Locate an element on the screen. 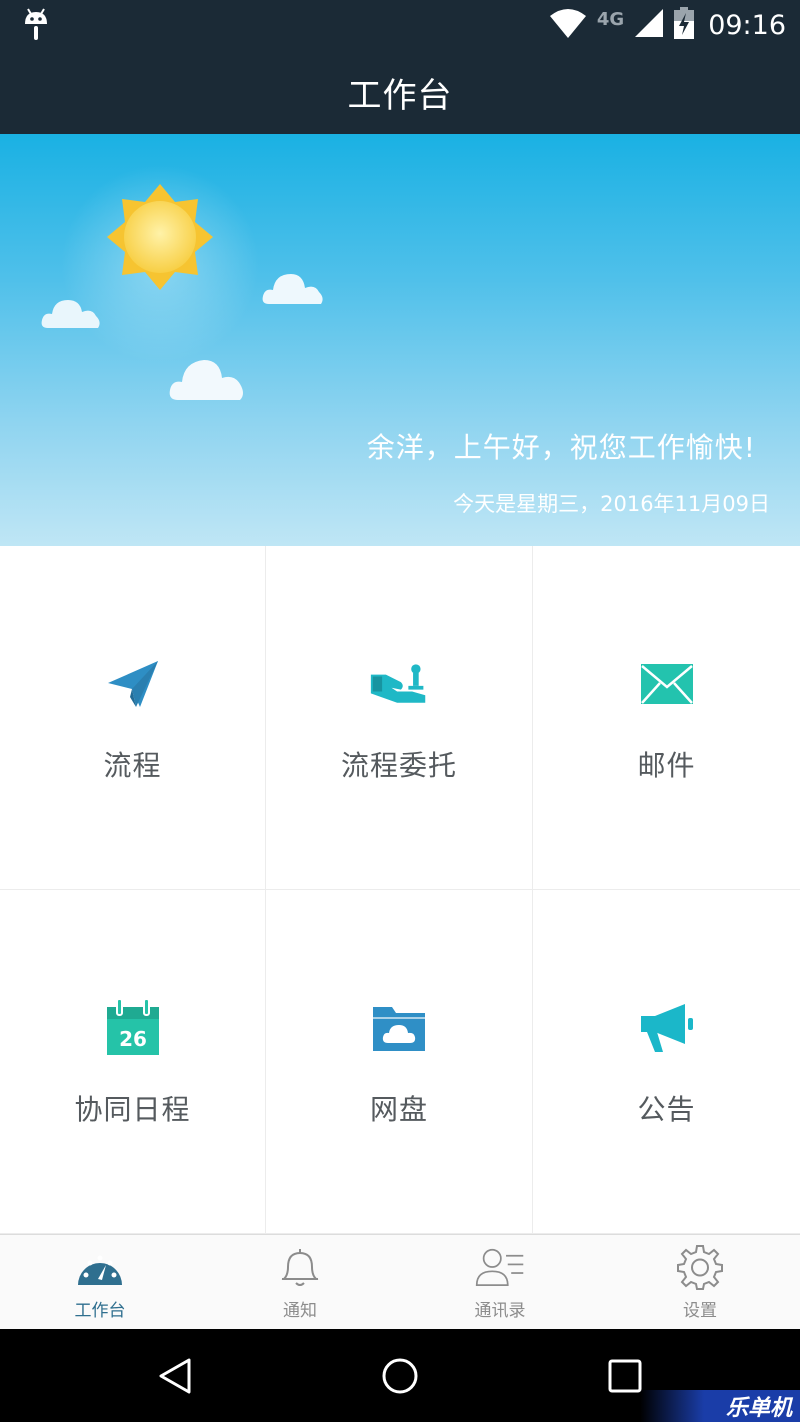  gear-icon is located at coordinates (700, 1267).